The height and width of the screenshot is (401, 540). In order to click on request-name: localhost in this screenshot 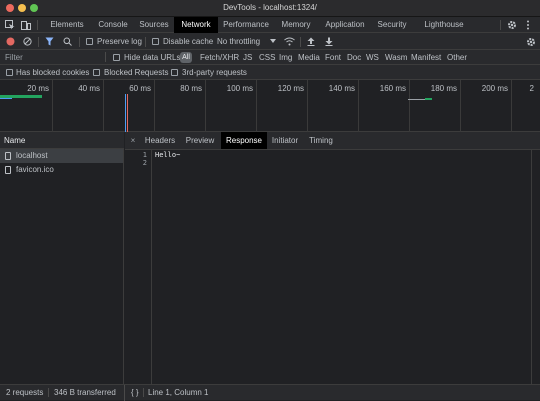, I will do `click(32, 155)`.